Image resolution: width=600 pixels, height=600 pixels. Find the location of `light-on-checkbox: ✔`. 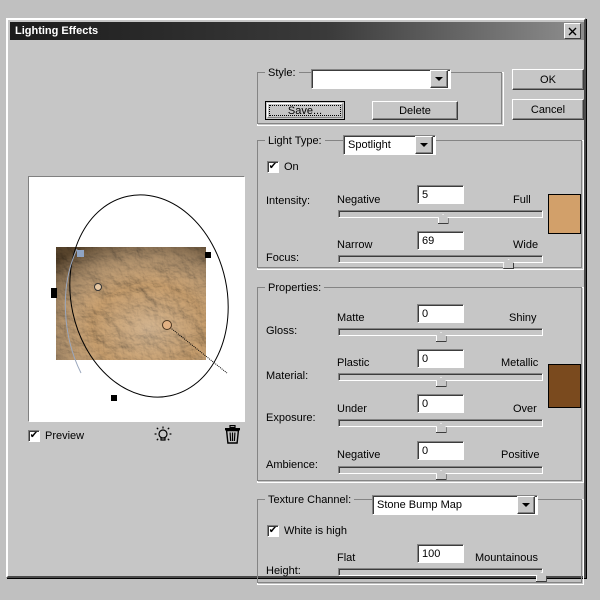

light-on-checkbox: ✔ is located at coordinates (273, 167).